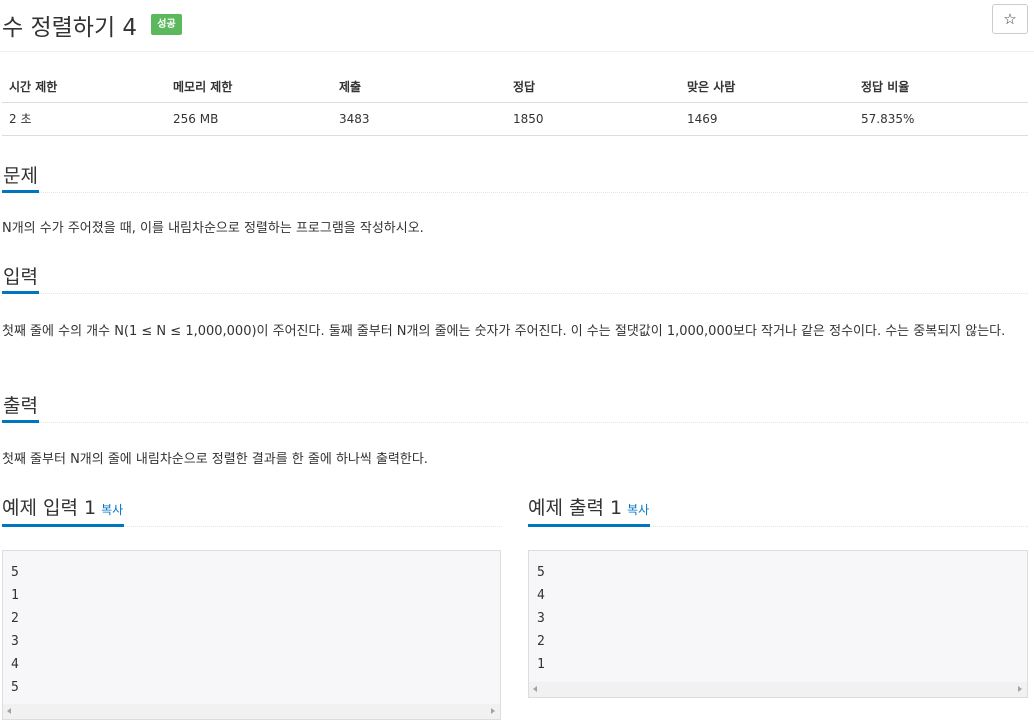 The image size is (1034, 724). I want to click on sample-output-line: 3, so click(541, 618).